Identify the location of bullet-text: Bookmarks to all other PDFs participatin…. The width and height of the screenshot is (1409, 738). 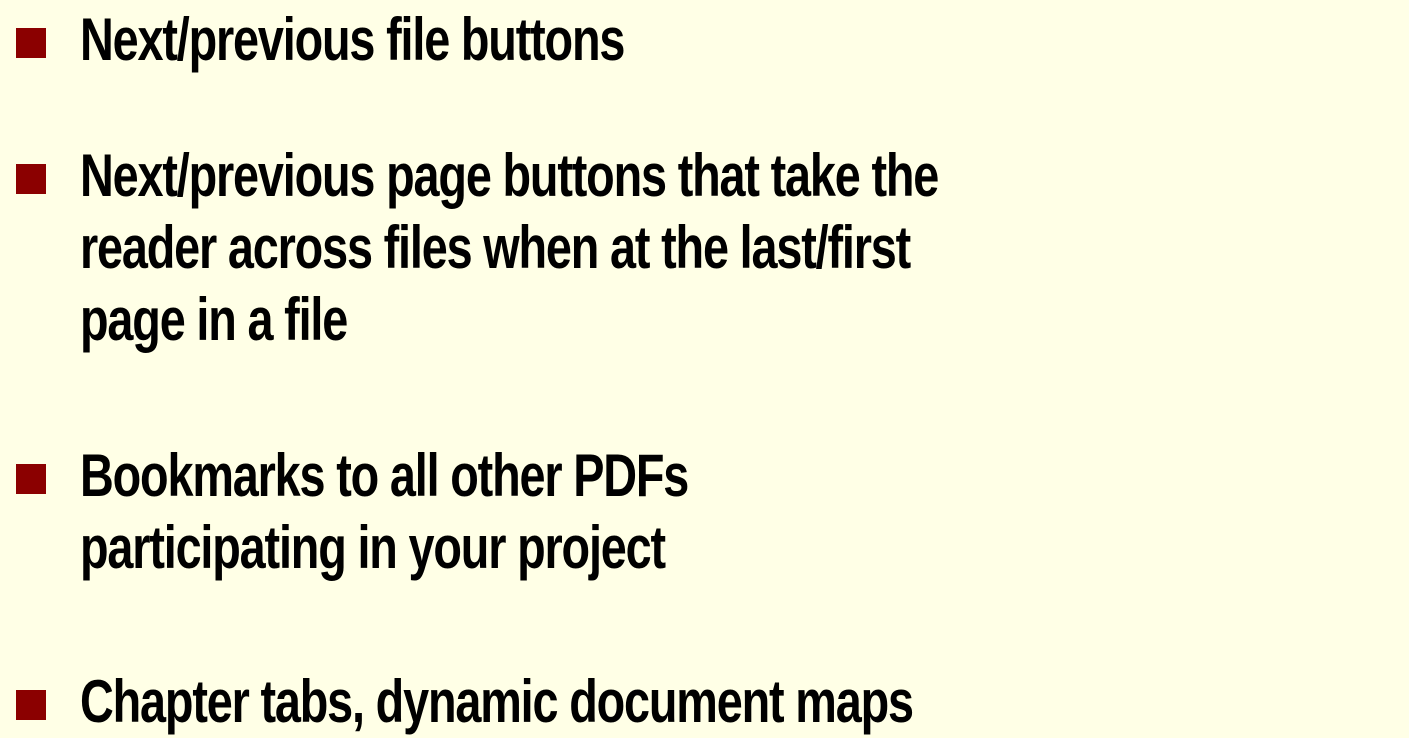
(384, 511).